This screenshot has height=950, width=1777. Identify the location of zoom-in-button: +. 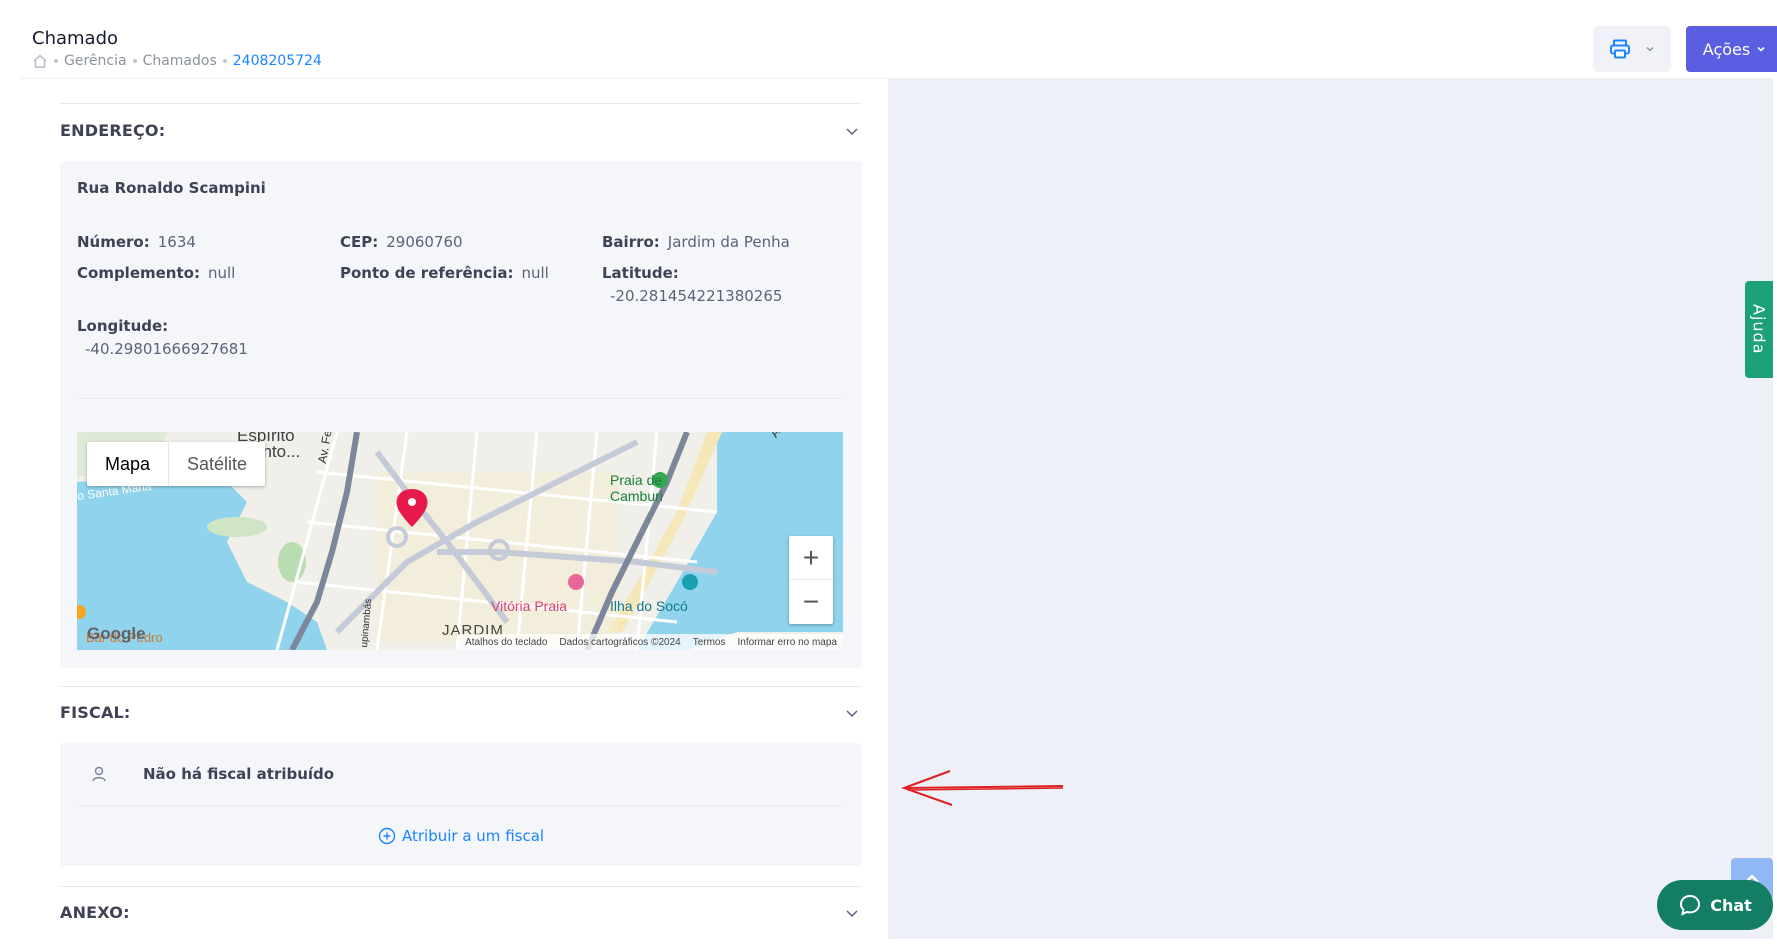
(811, 558).